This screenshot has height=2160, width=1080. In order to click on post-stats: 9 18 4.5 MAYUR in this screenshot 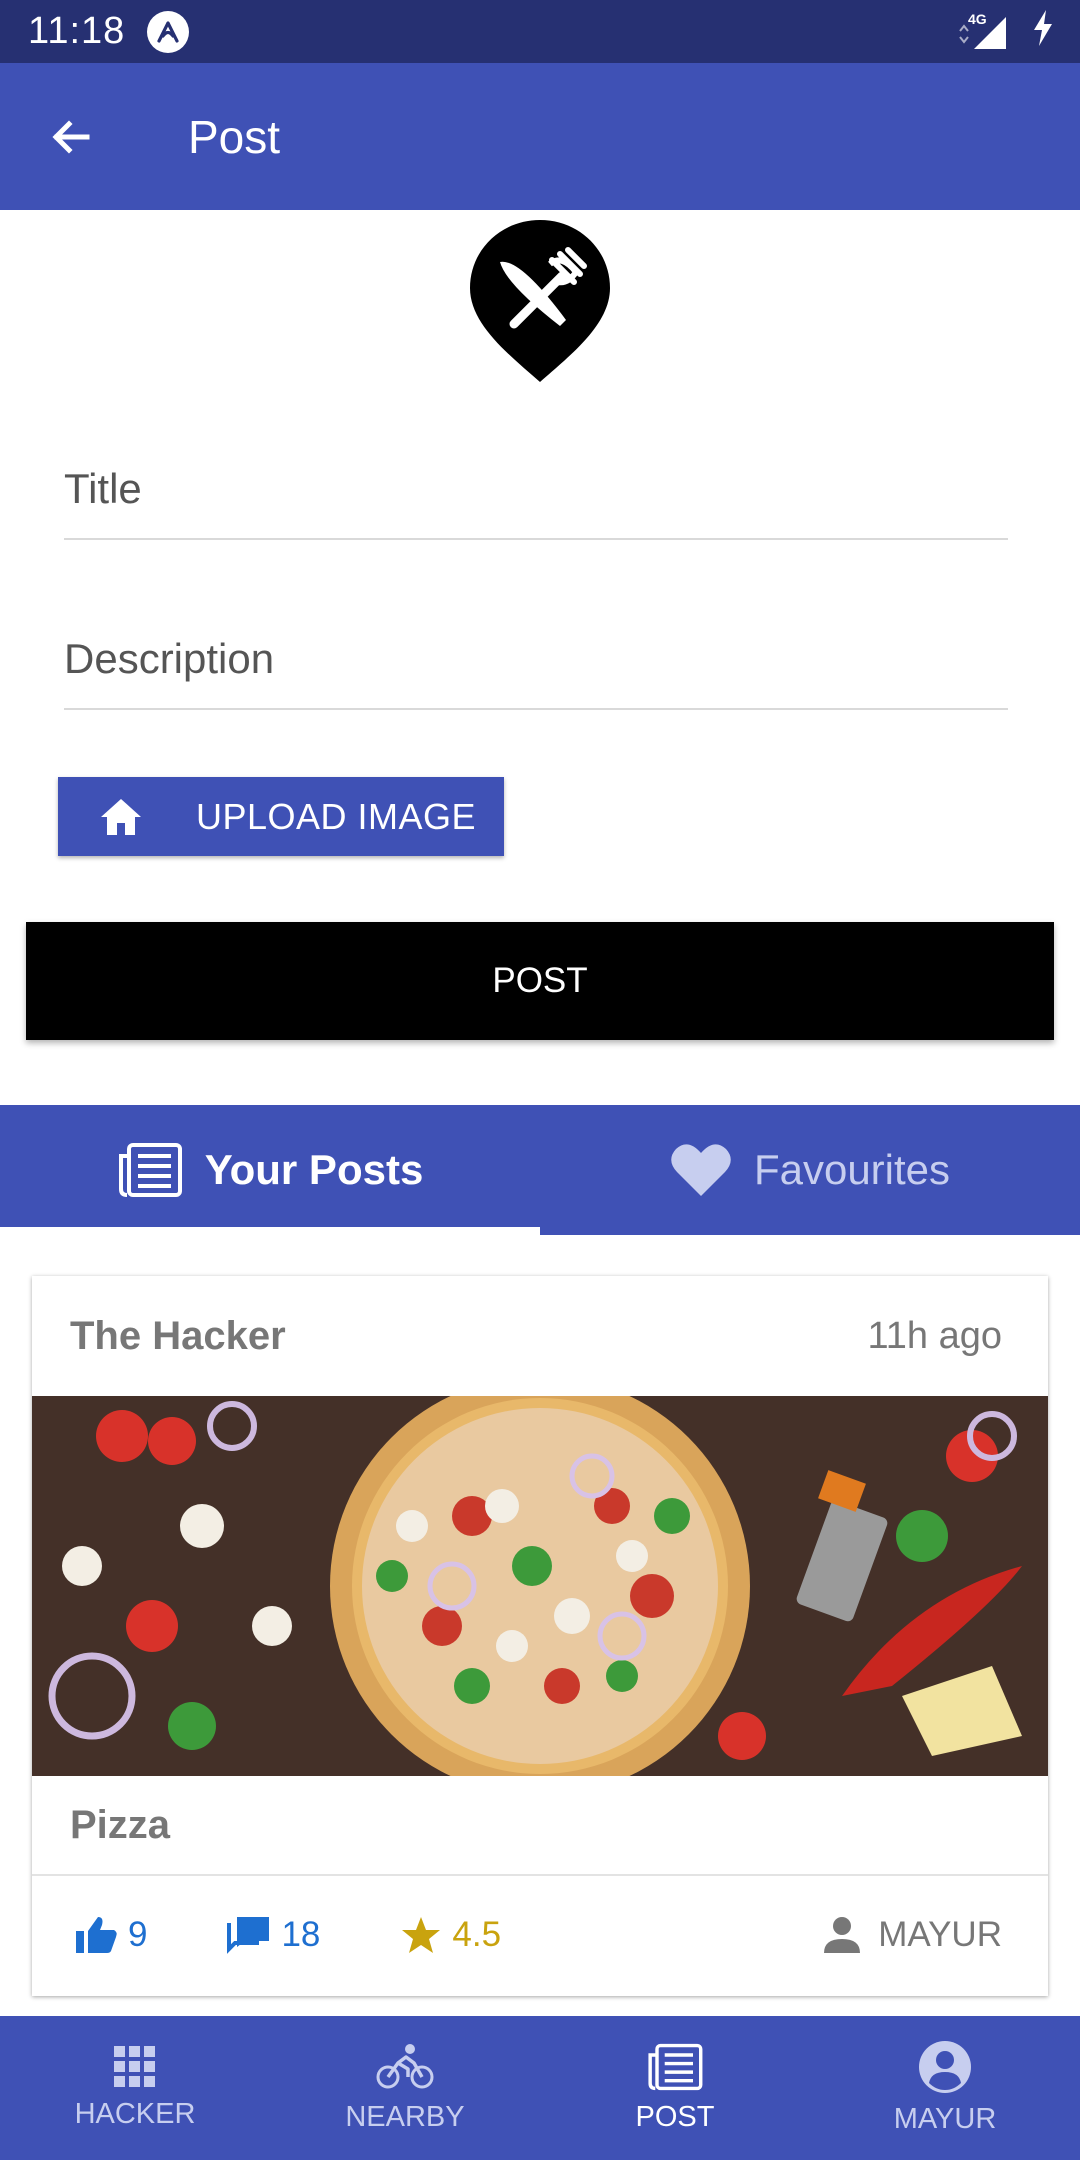, I will do `click(540, 1935)`.